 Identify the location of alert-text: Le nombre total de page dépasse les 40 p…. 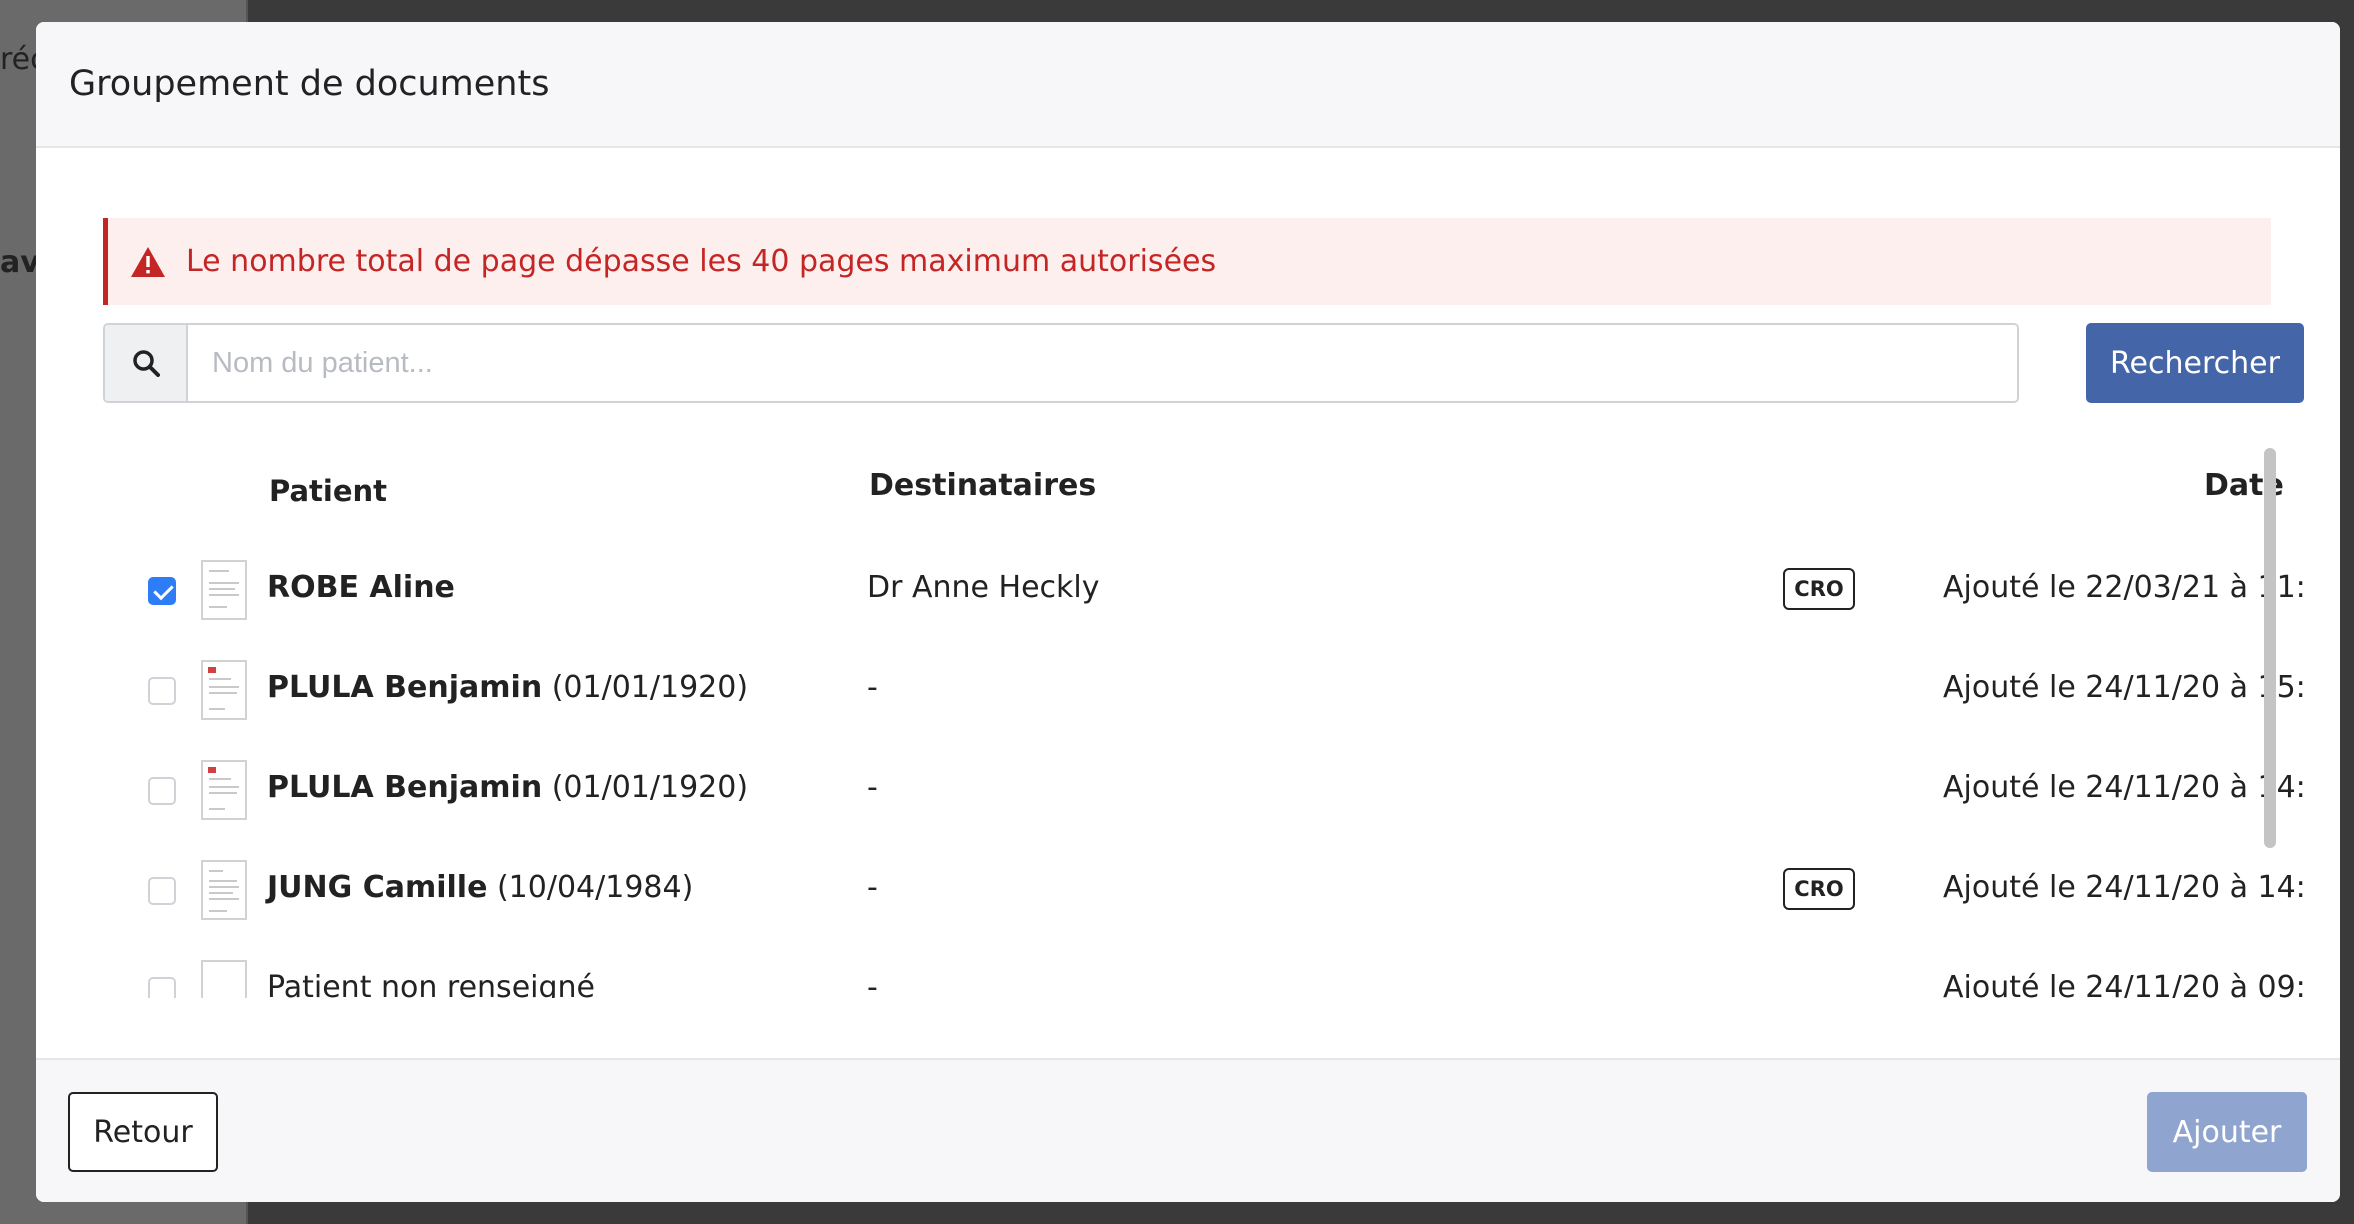
(701, 261).